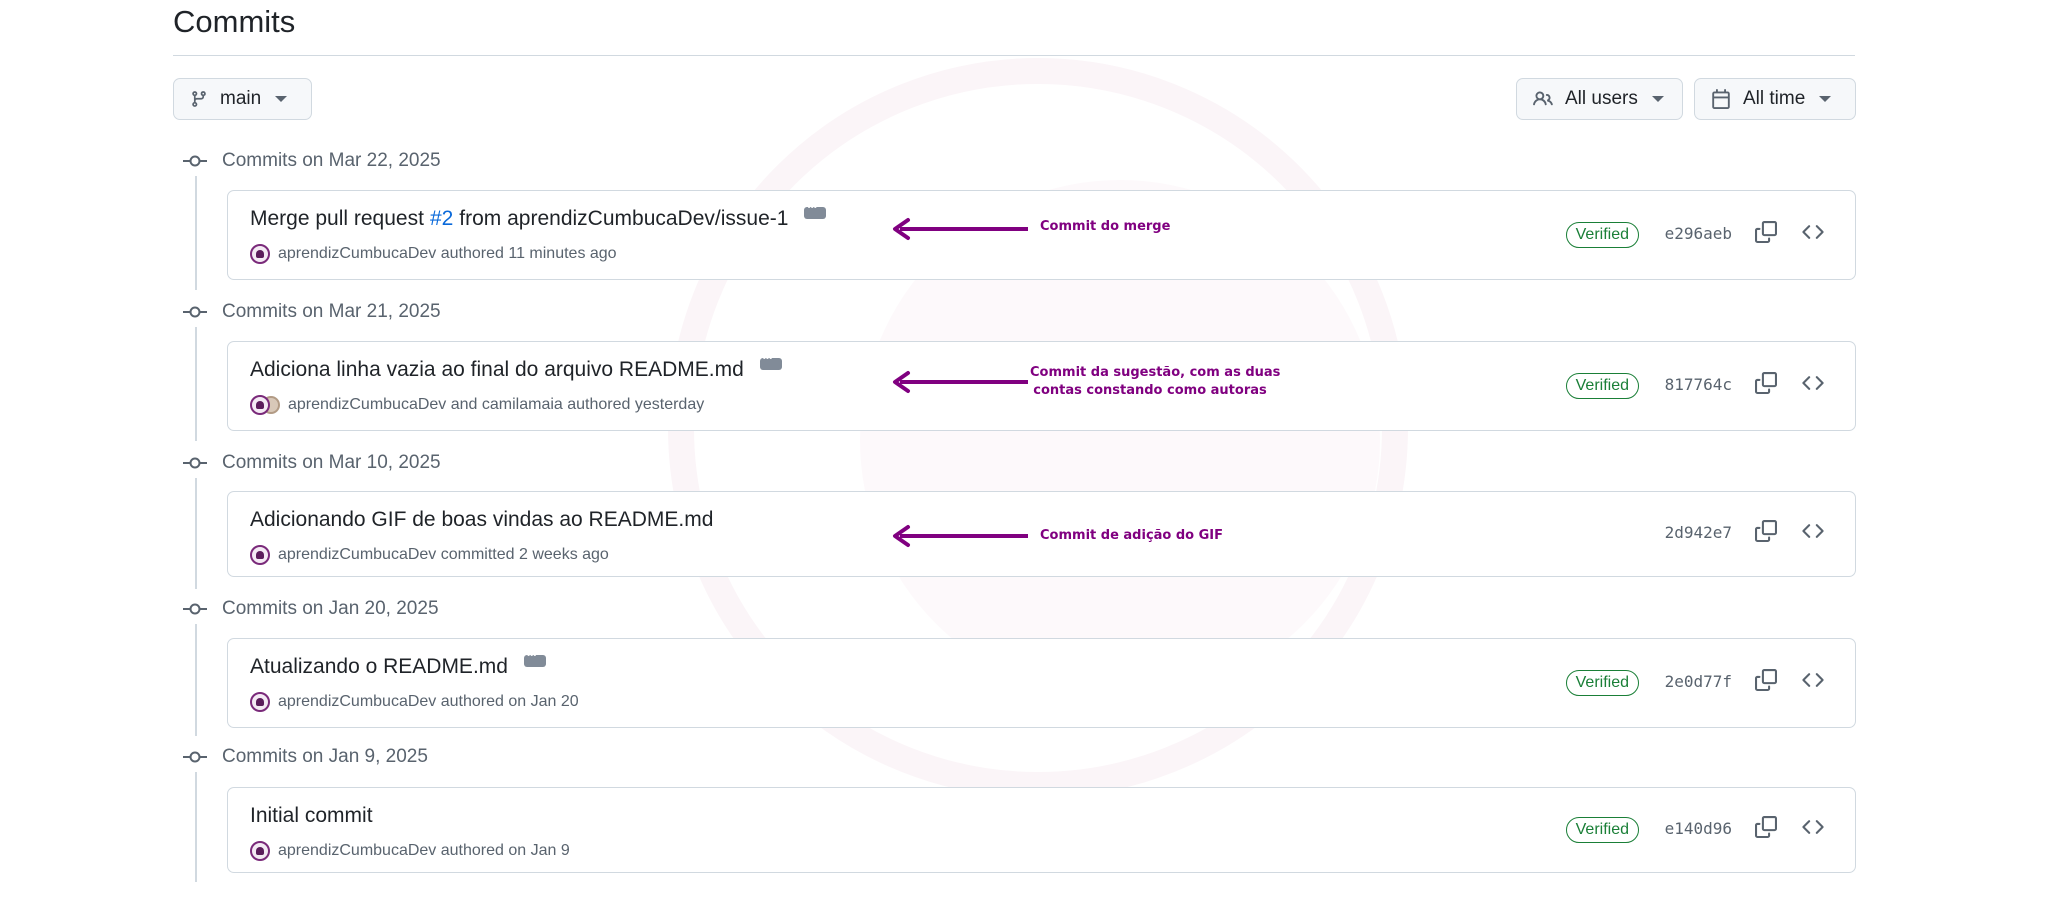 The image size is (2048, 911). Describe the element at coordinates (960, 382) in the screenshot. I see `annotation-arrow-suggestion` at that location.